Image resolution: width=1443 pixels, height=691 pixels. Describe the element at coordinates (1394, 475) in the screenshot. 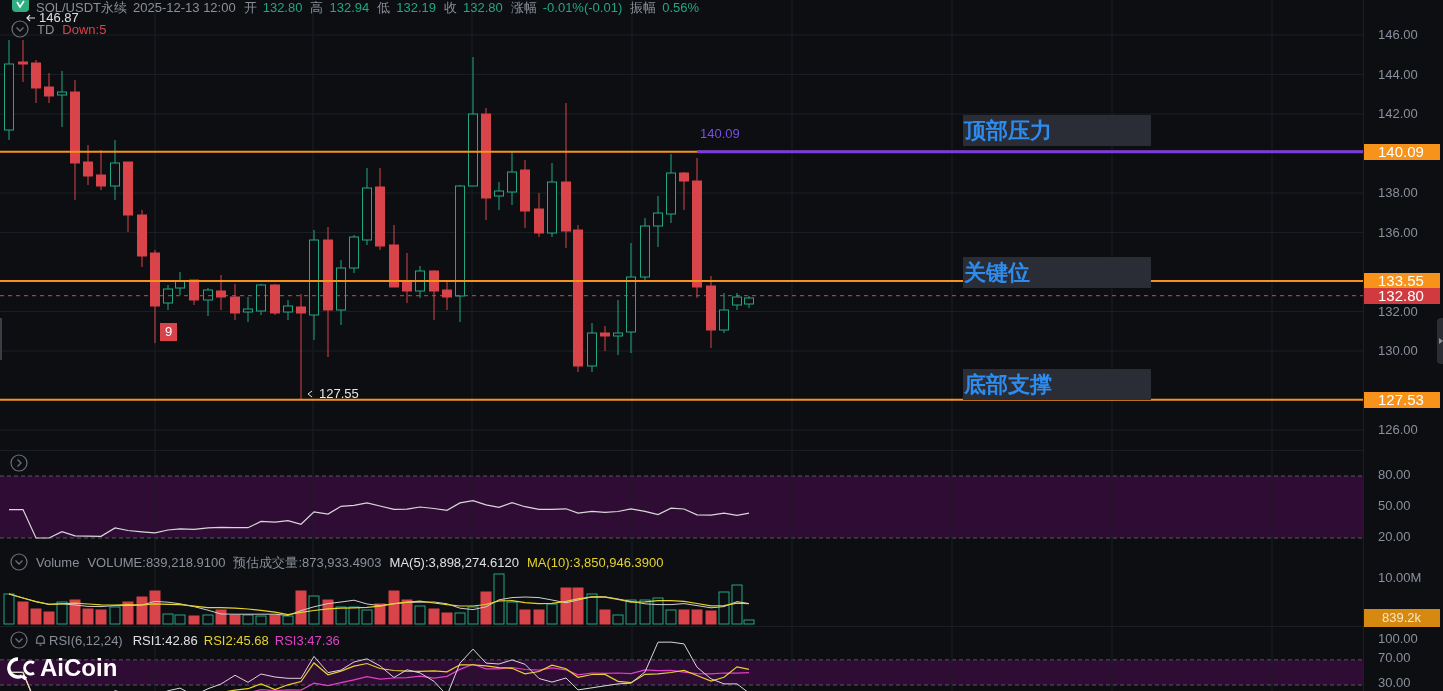

I see `axis-label: 80.00` at that location.